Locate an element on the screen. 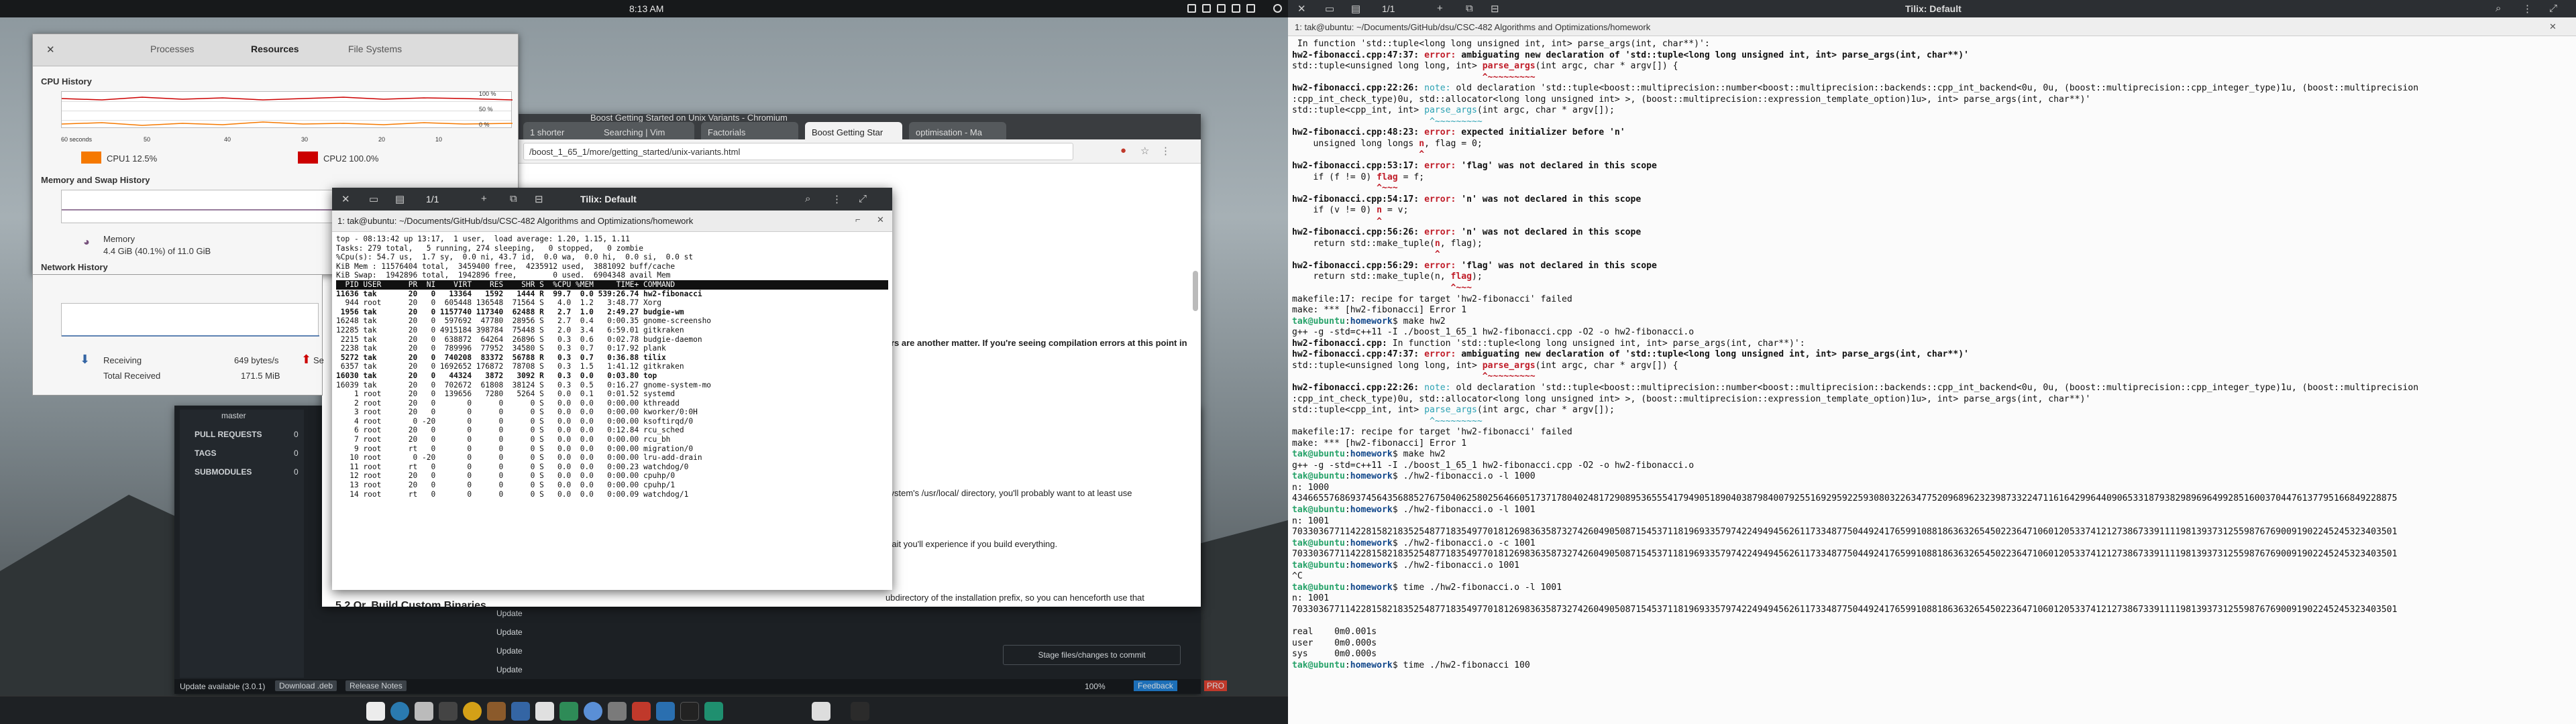 This screenshot has height=724, width=2576. tilix-titlebar: ✕ ▭ ▤ 1/1 + ⧉ ⊟ Tilix: Default ⌕ ⋮ ⤢ is located at coordinates (1932, 8).